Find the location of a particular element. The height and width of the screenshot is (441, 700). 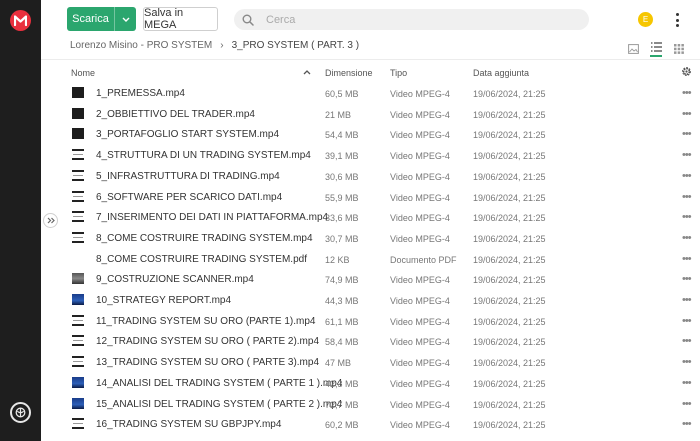

file-name: 6_SOFTWARE PER SCARICO DATI.mp4 is located at coordinates (189, 197).